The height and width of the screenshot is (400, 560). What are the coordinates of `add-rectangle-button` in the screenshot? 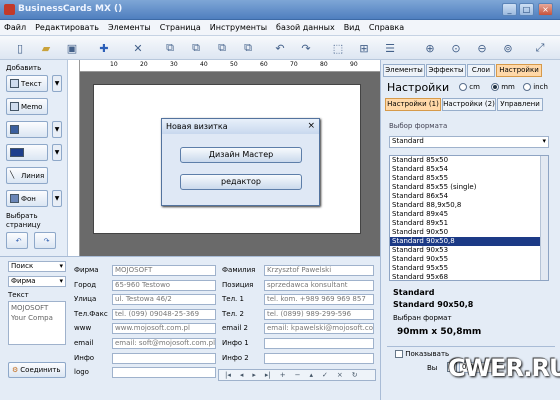 It's located at (27, 152).